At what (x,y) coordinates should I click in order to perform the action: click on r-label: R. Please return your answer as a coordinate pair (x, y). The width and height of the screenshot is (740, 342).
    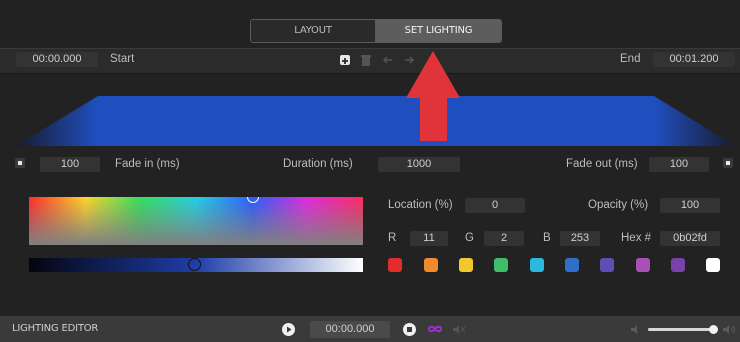
    Looking at the image, I should click on (392, 238).